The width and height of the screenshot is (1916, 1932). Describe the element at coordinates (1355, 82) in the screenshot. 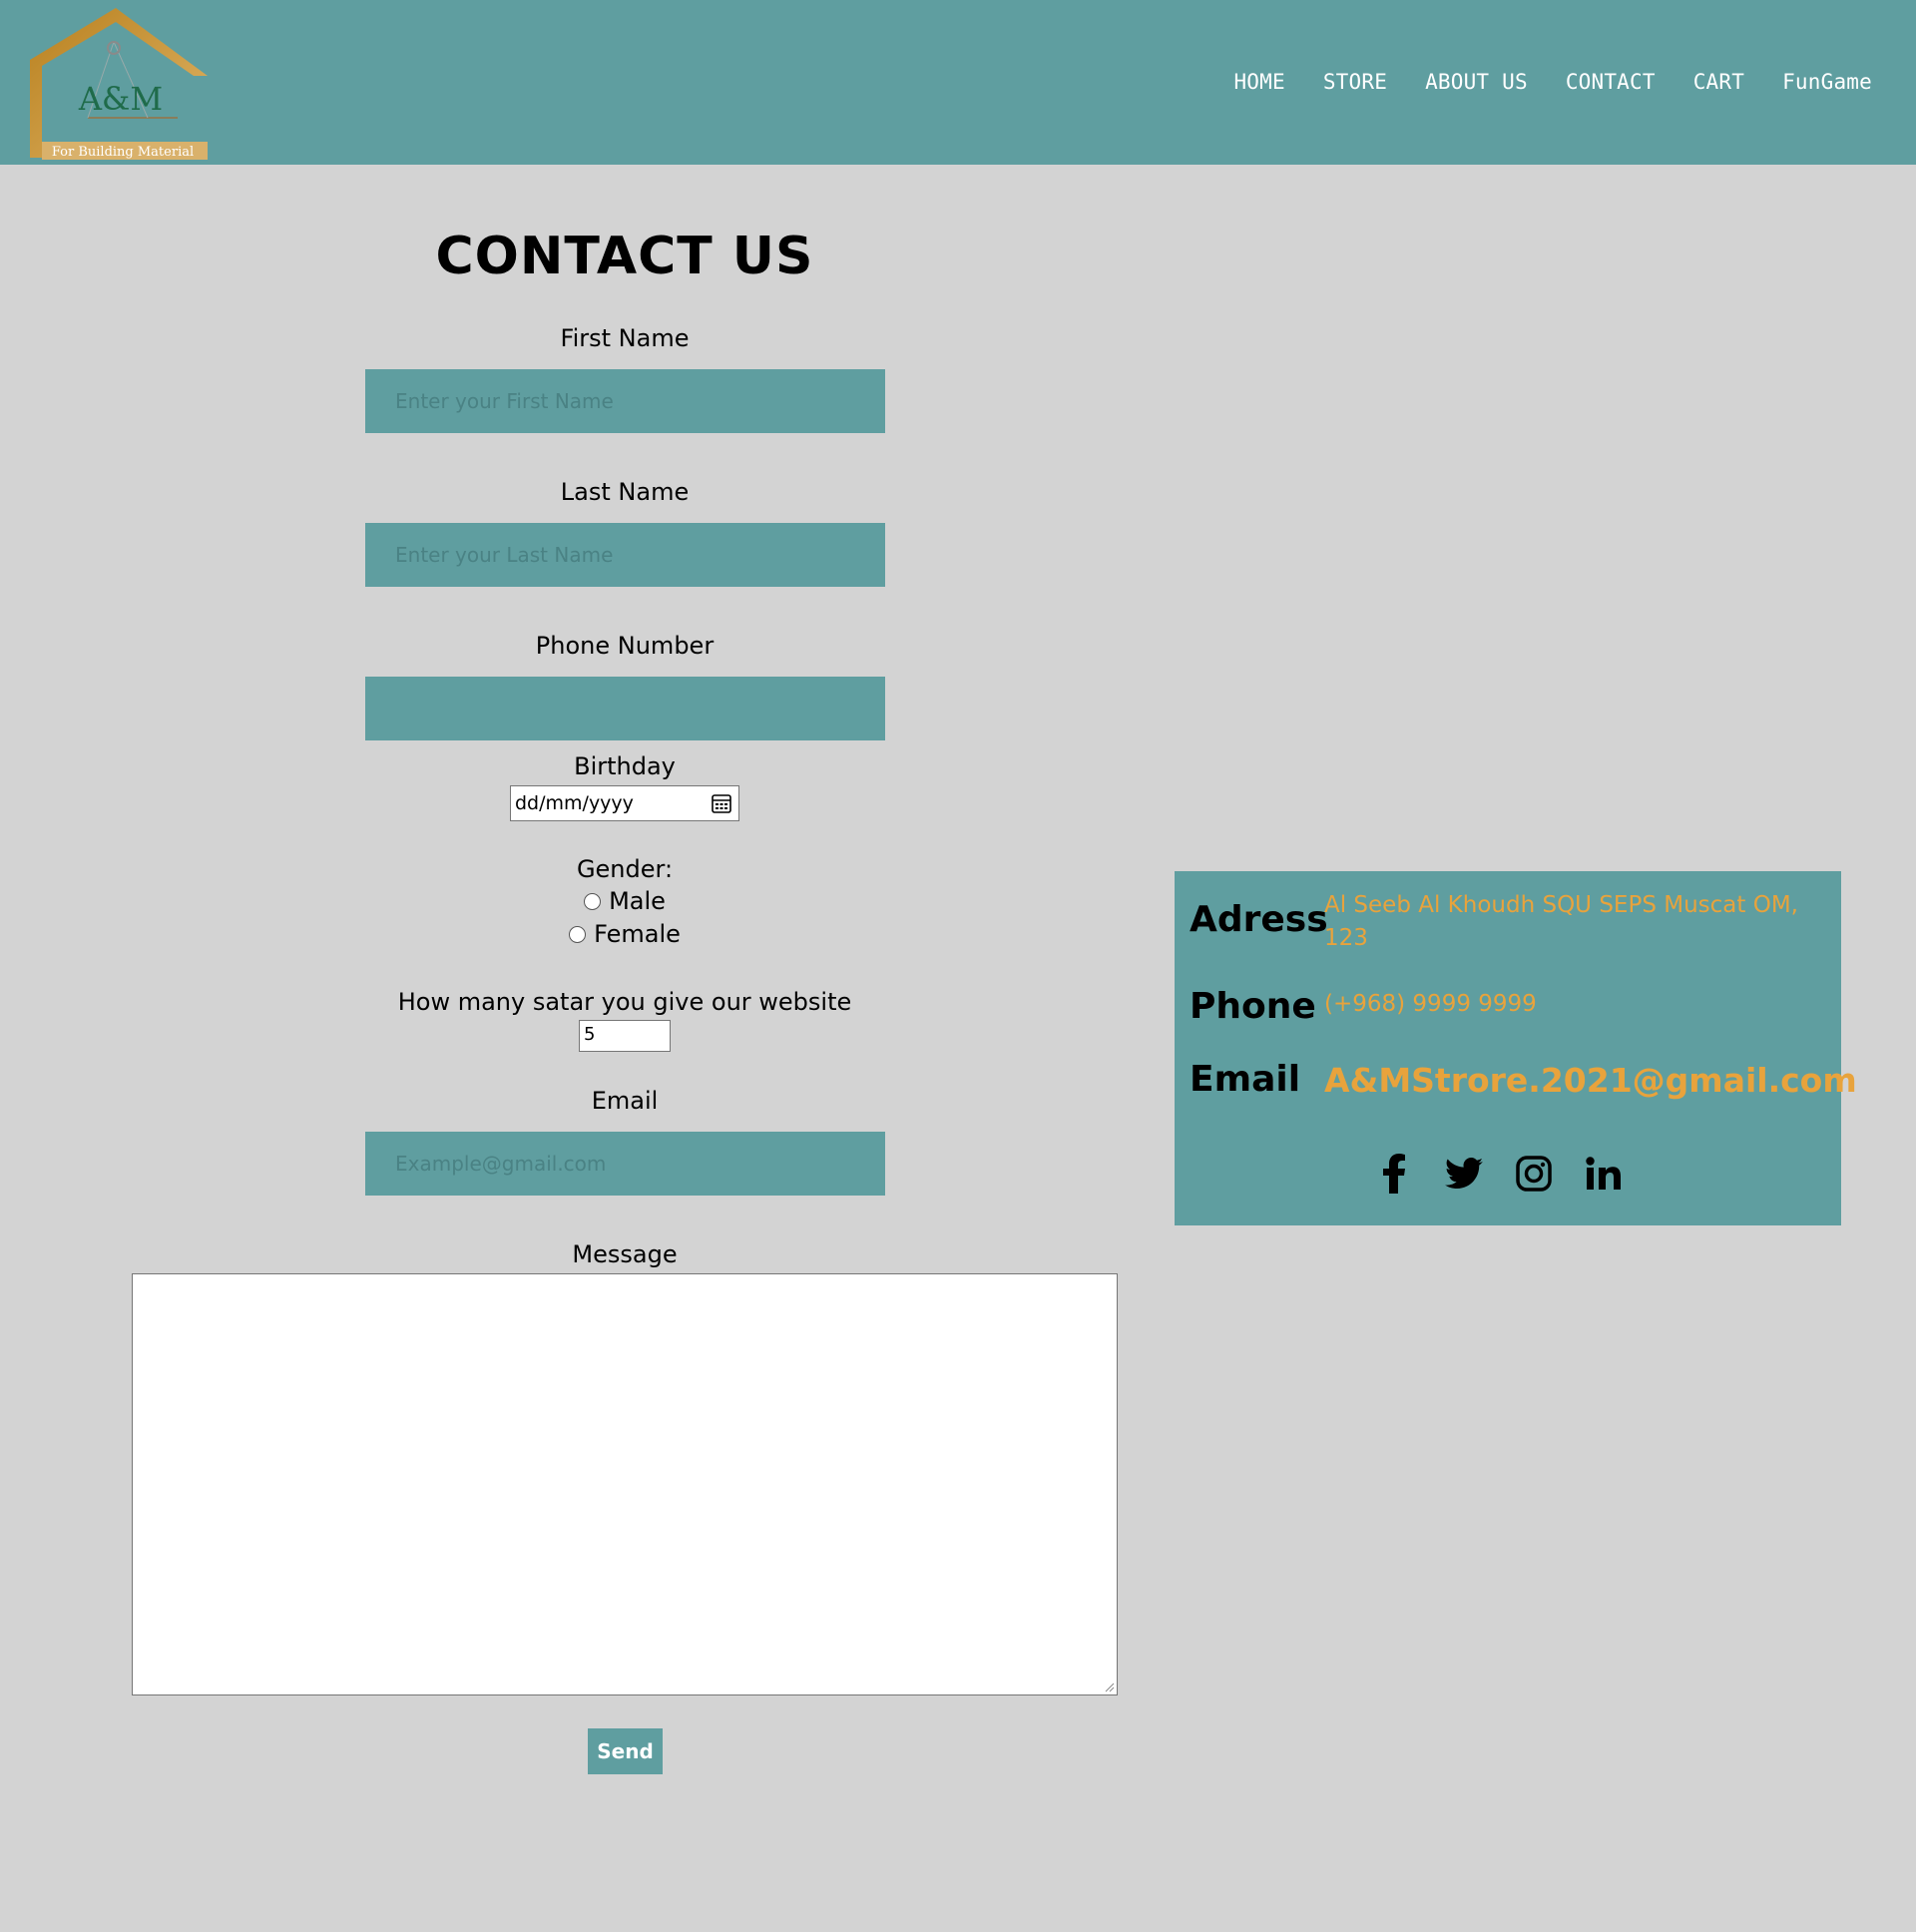

I see `nav-store: STORE` at that location.